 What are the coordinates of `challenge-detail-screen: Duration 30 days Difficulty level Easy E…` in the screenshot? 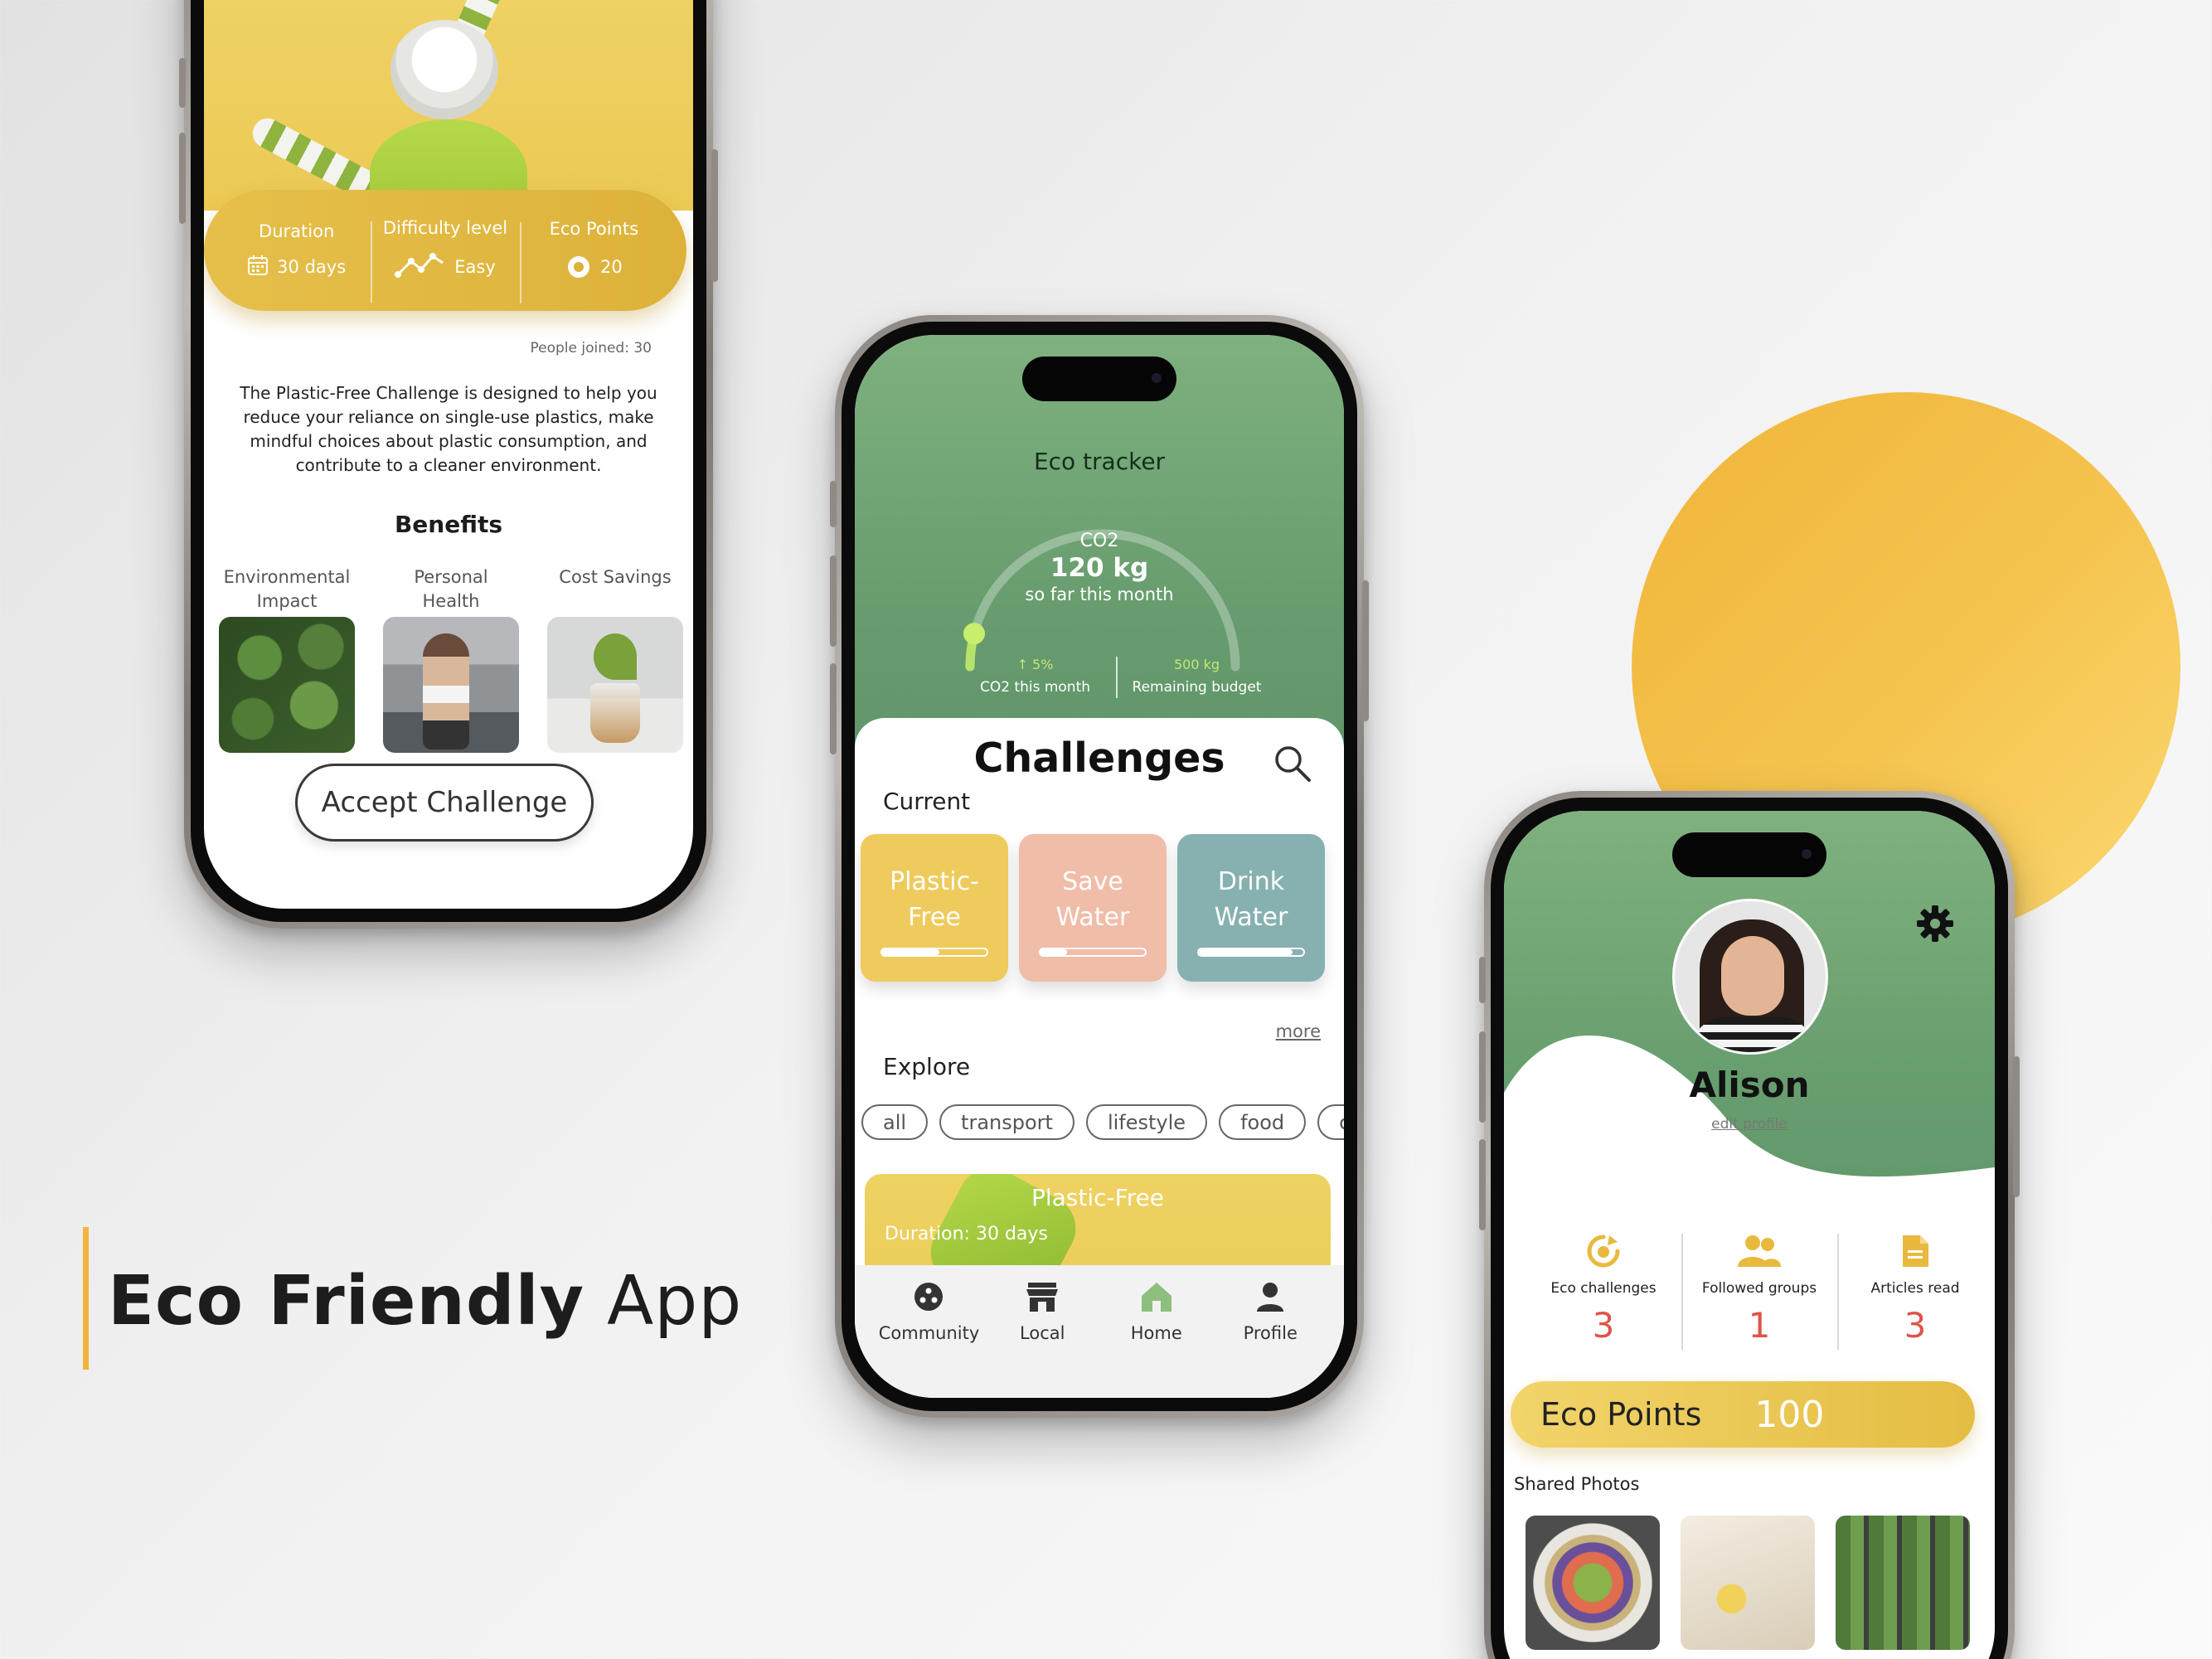 It's located at (449, 454).